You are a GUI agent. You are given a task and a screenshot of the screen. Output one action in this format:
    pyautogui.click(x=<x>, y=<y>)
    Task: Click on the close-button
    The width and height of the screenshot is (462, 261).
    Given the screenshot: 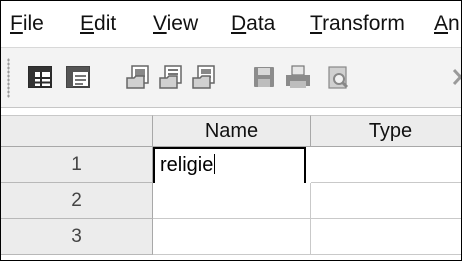 What is the action you would take?
    pyautogui.click(x=453, y=77)
    